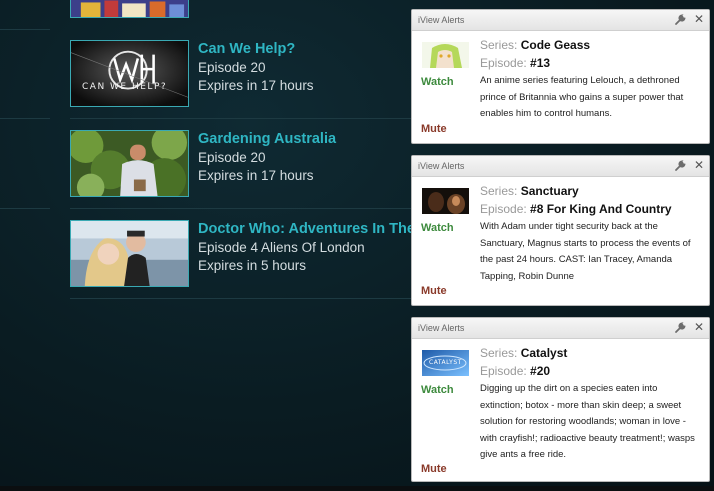 The height and width of the screenshot is (491, 714). I want to click on episode-line: Episode: #13, so click(515, 63).